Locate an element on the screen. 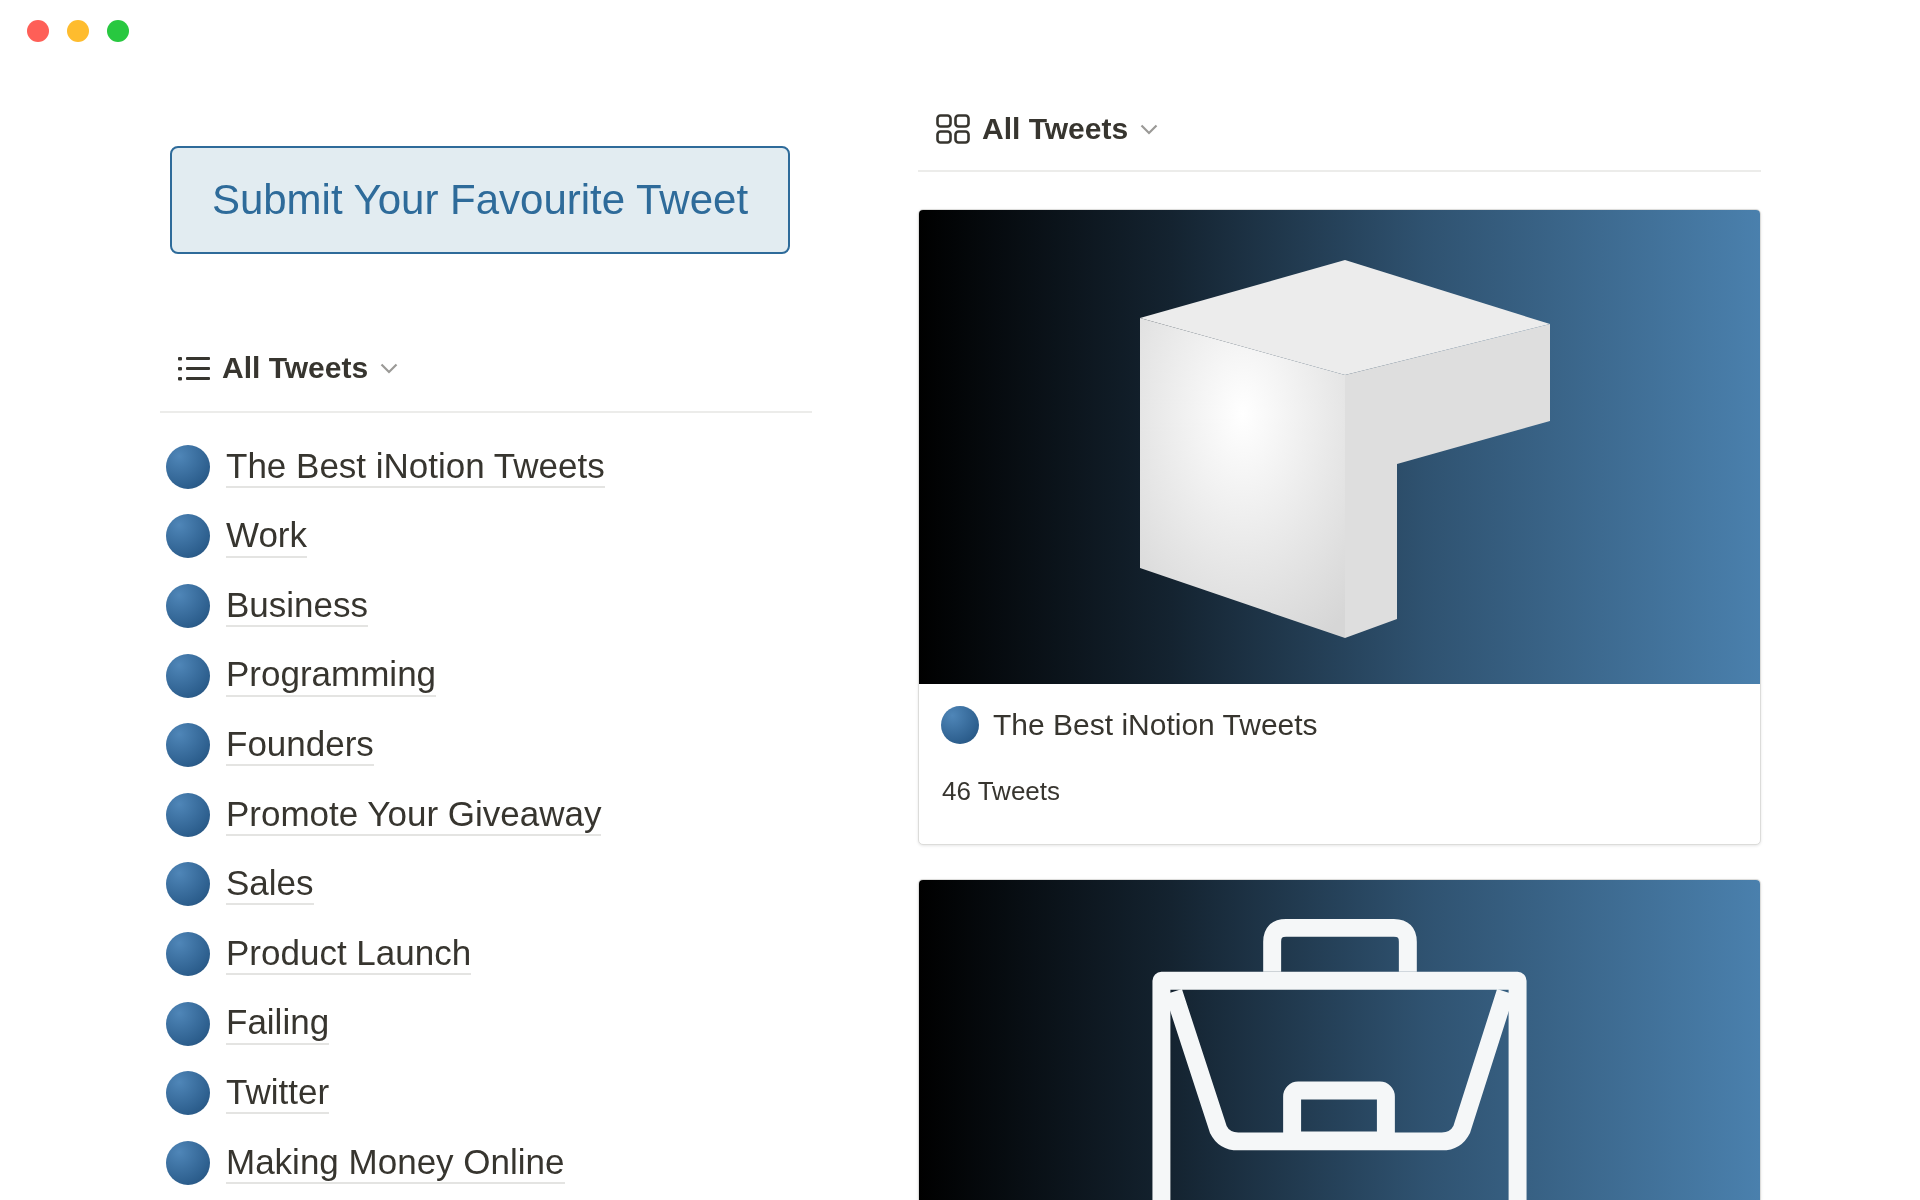 The width and height of the screenshot is (1920, 1200). tweet-count: 46 Tweets is located at coordinates (1001, 791).